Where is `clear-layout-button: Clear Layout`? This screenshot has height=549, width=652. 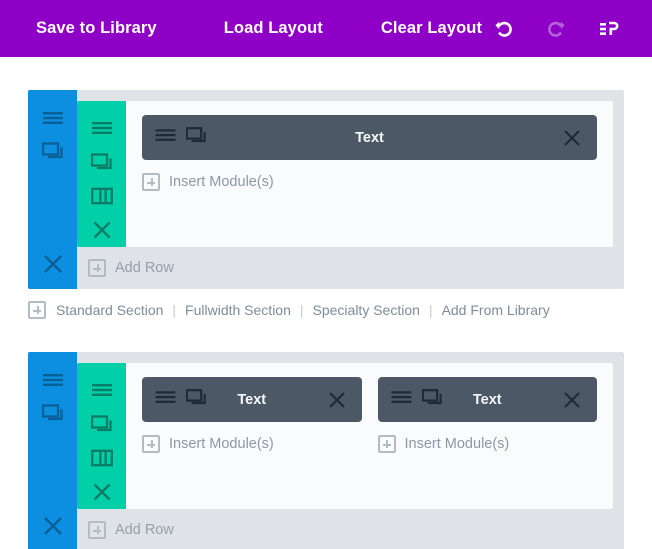 clear-layout-button: Clear Layout is located at coordinates (431, 28).